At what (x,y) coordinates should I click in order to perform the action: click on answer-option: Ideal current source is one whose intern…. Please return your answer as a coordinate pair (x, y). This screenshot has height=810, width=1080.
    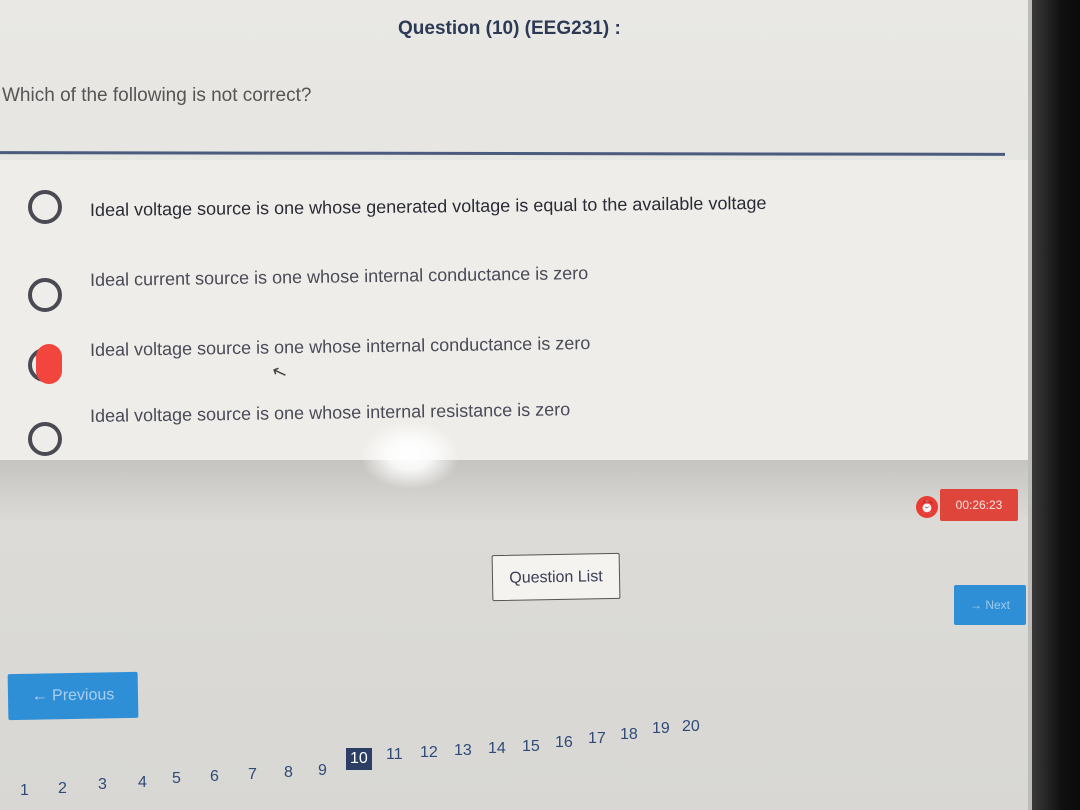
    Looking at the image, I should click on (450, 288).